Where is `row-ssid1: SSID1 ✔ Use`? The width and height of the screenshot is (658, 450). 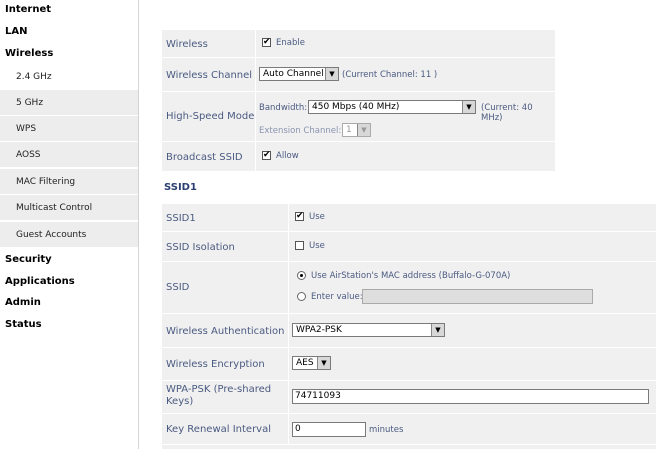
row-ssid1: SSID1 ✔ Use is located at coordinates (409, 218).